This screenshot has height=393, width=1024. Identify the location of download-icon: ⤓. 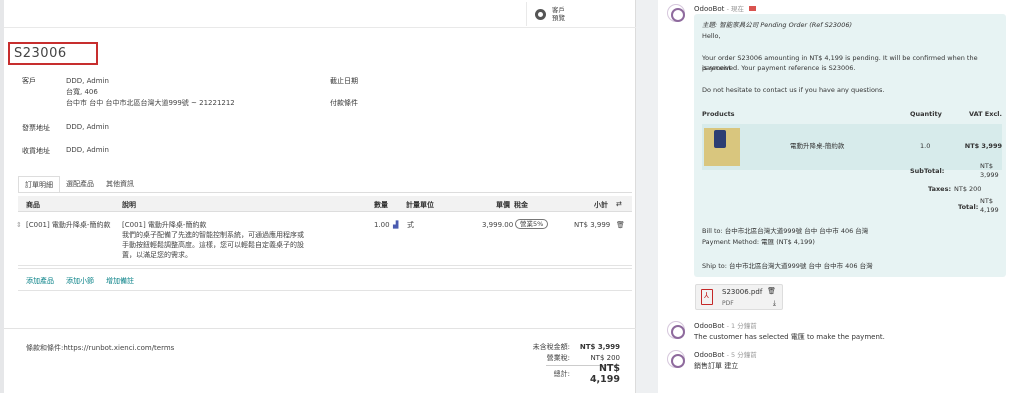
(774, 303).